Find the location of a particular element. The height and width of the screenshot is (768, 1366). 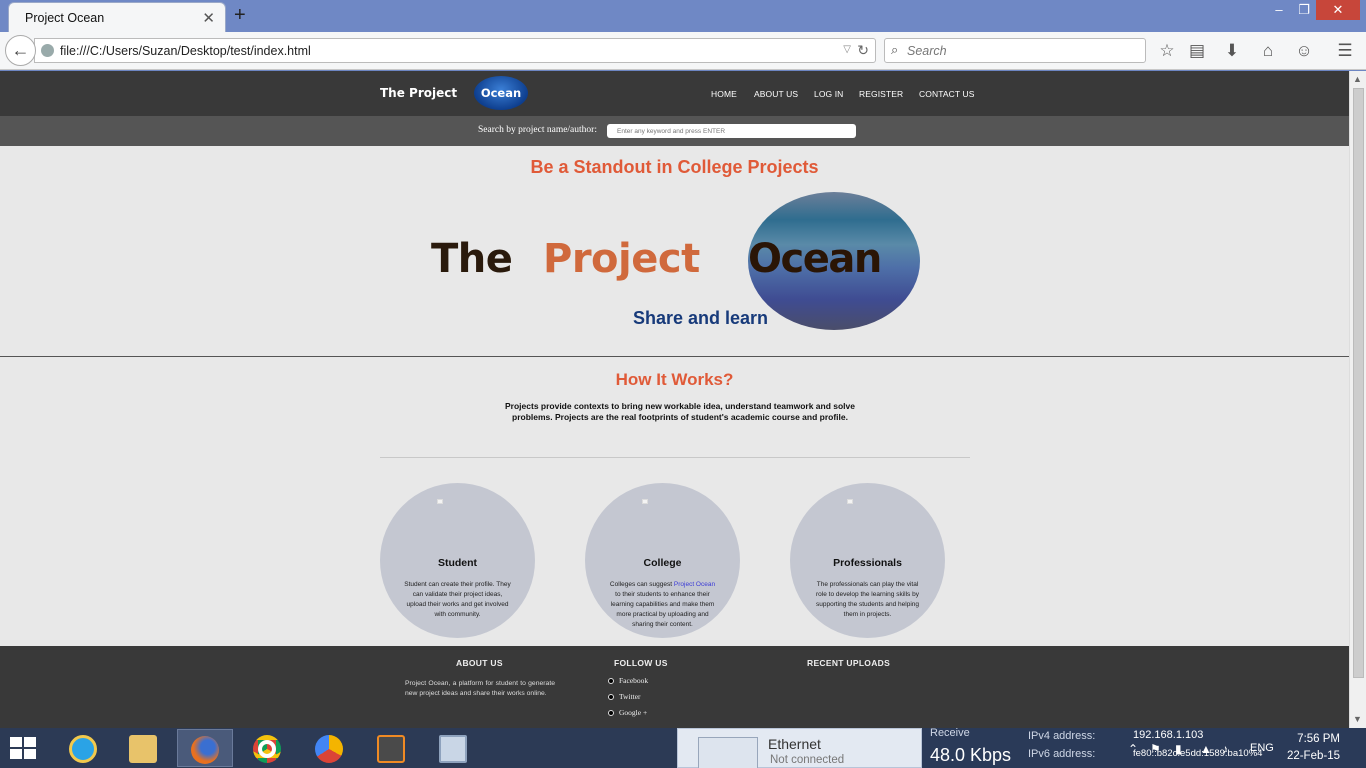

site-logo-text: The Project is located at coordinates (418, 93).